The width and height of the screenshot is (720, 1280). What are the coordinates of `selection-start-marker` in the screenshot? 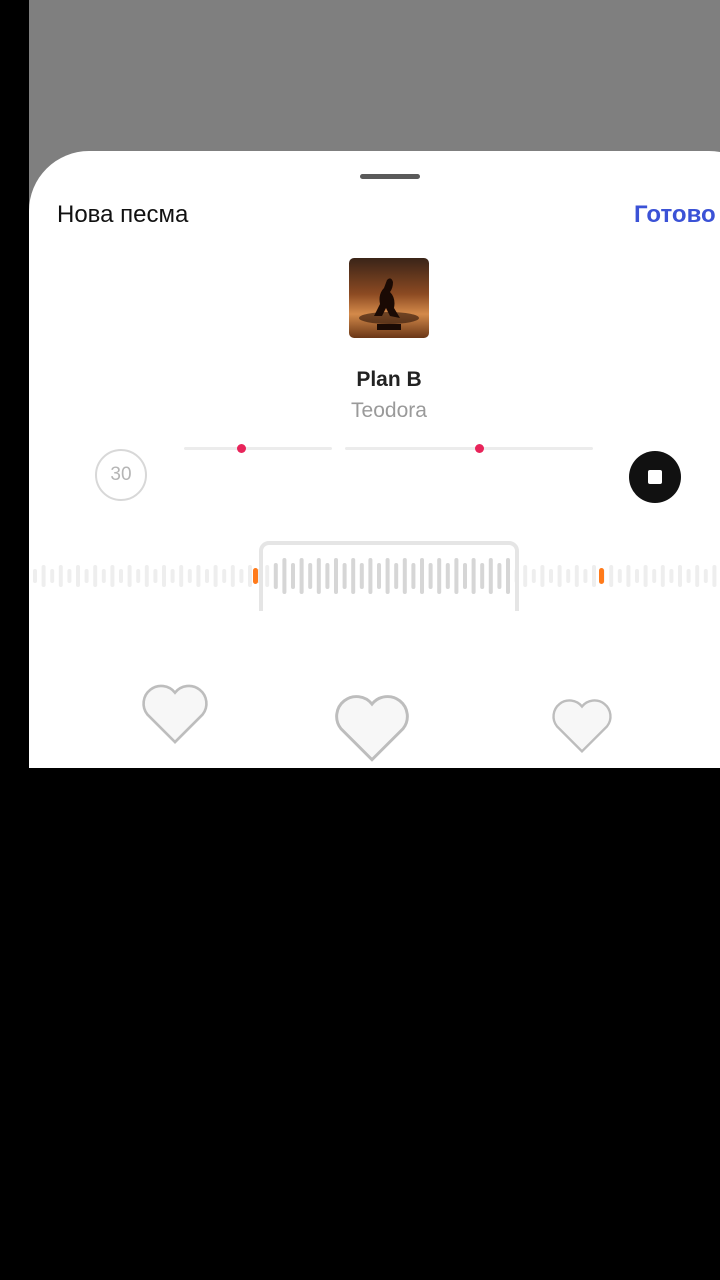 It's located at (255, 576).